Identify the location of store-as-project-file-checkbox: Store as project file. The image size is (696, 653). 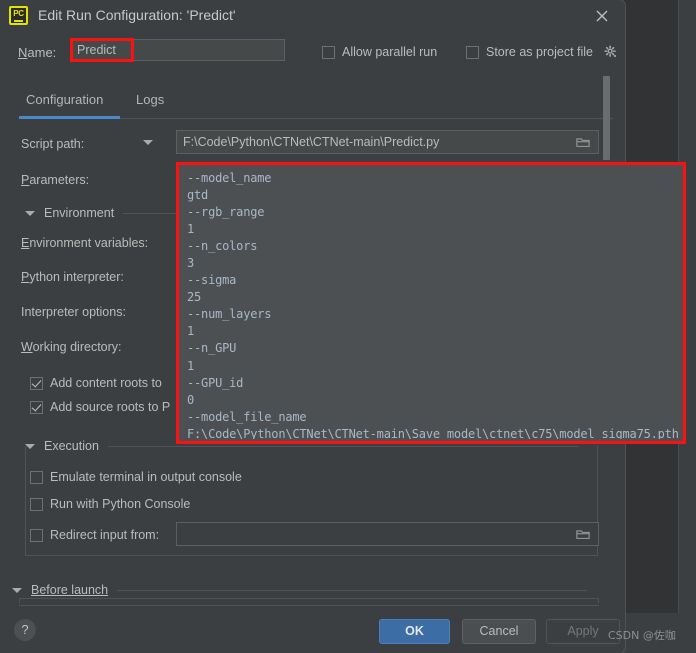
(529, 52).